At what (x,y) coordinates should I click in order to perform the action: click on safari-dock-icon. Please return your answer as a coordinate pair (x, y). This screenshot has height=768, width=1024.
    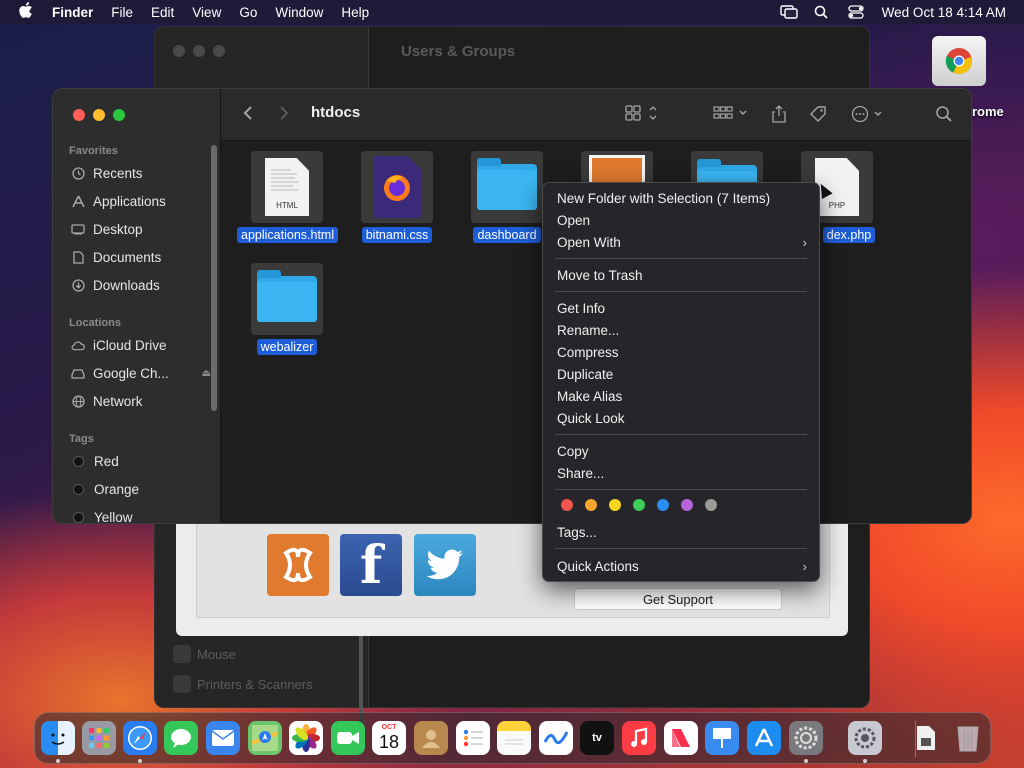
    Looking at the image, I should click on (140, 738).